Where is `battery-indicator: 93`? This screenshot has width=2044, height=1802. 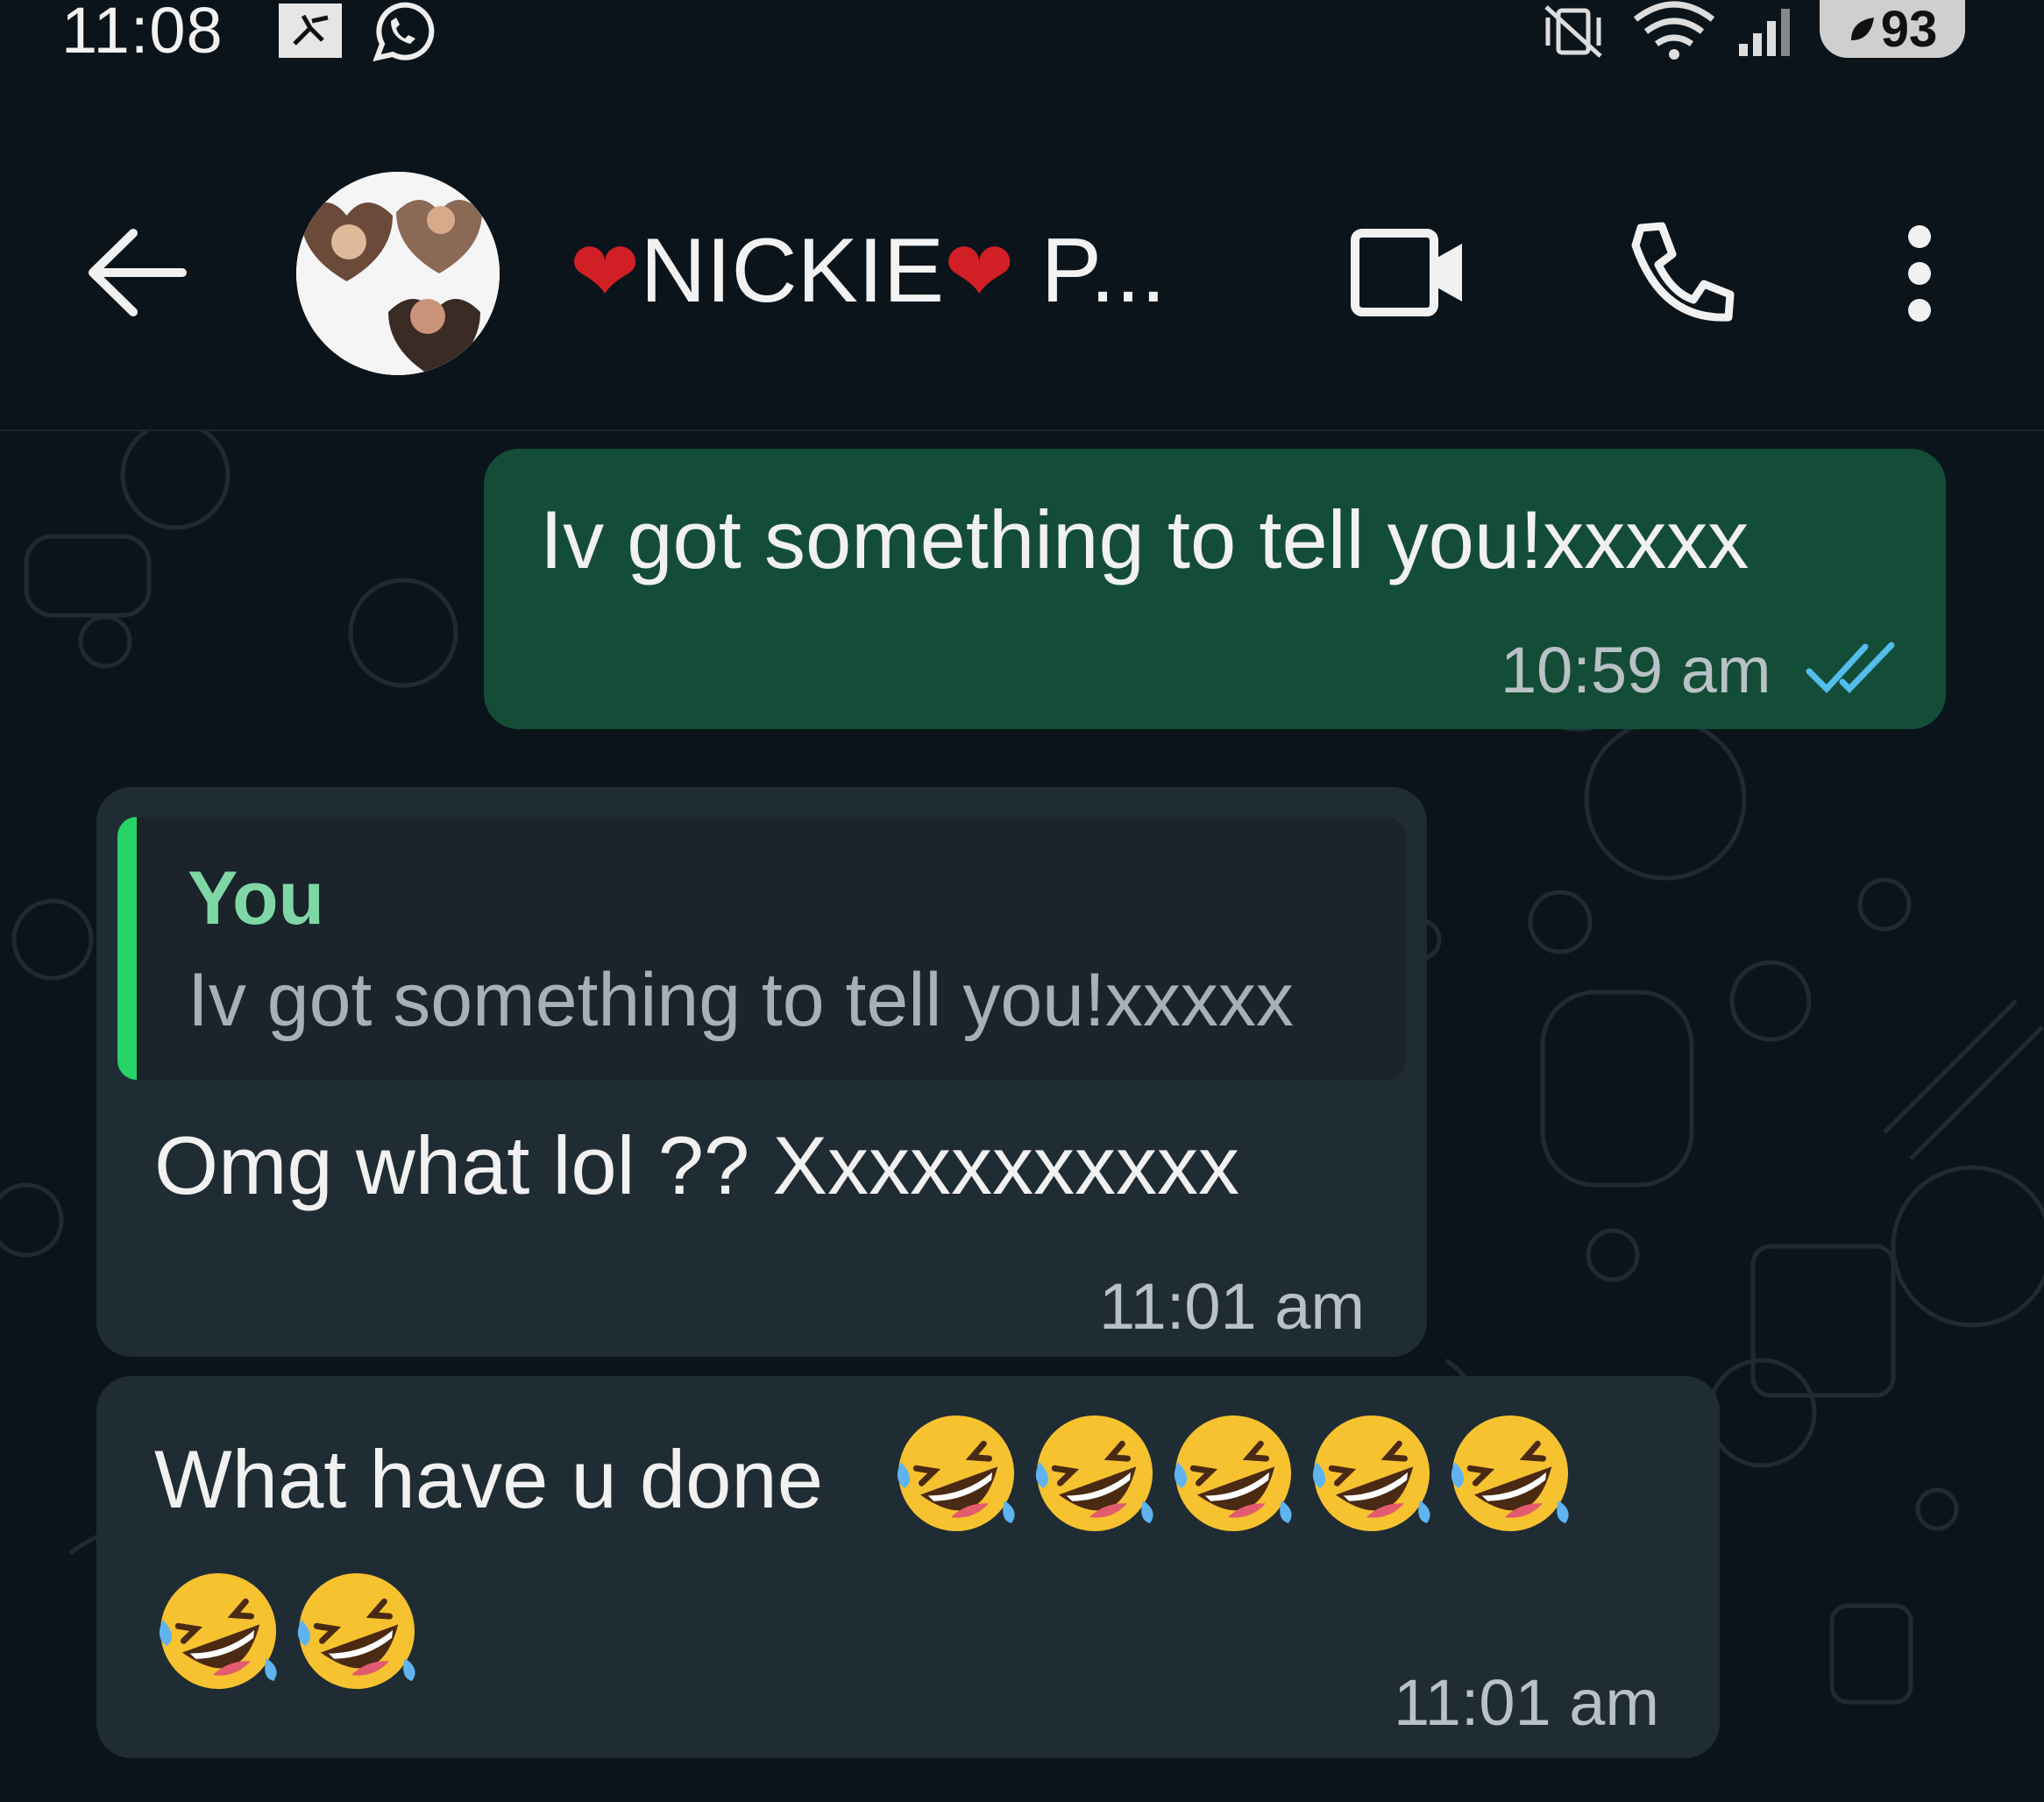
battery-indicator: 93 is located at coordinates (1892, 29).